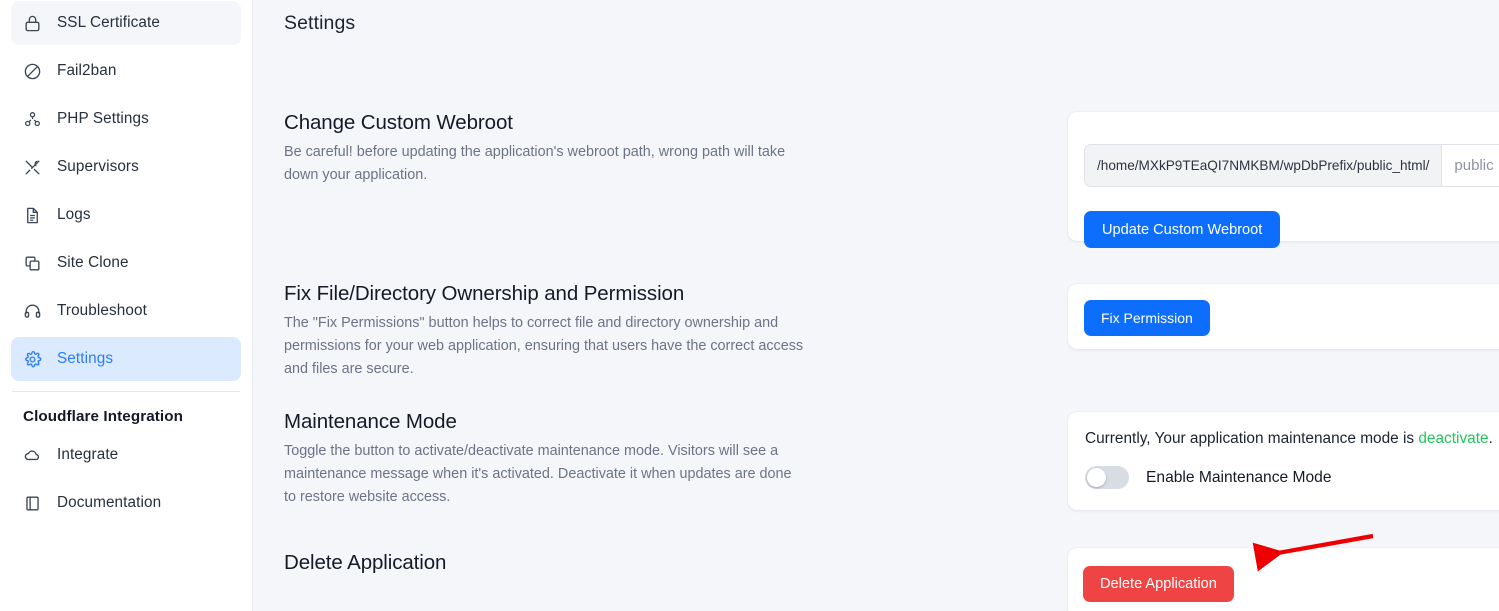 This screenshot has width=1499, height=611. What do you see at coordinates (370, 421) in the screenshot?
I see `section-title: Maintenance Mode` at bounding box center [370, 421].